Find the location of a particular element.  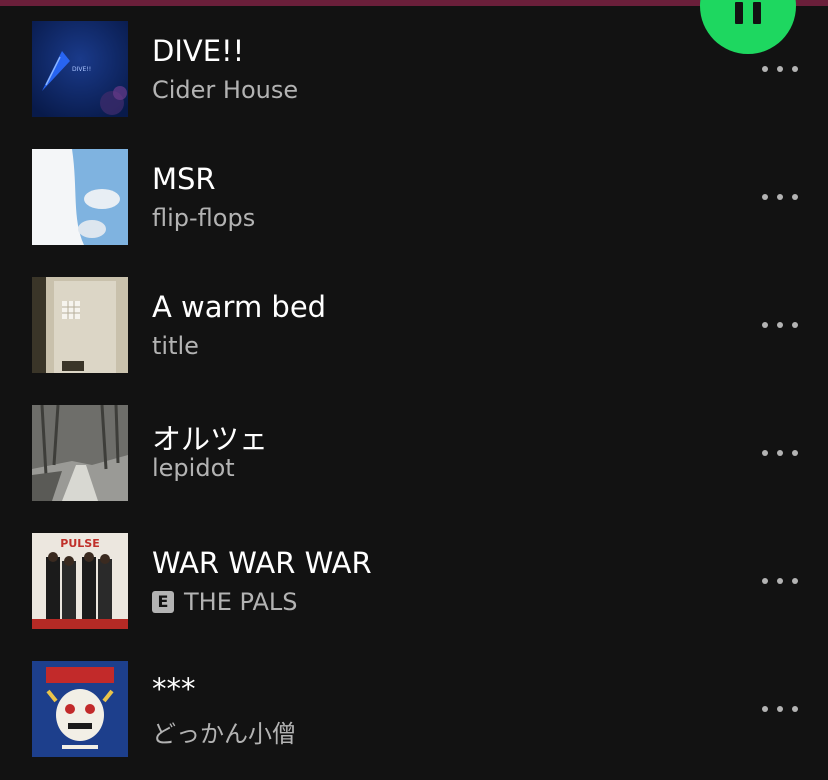

explicit-badge: E is located at coordinates (163, 602).